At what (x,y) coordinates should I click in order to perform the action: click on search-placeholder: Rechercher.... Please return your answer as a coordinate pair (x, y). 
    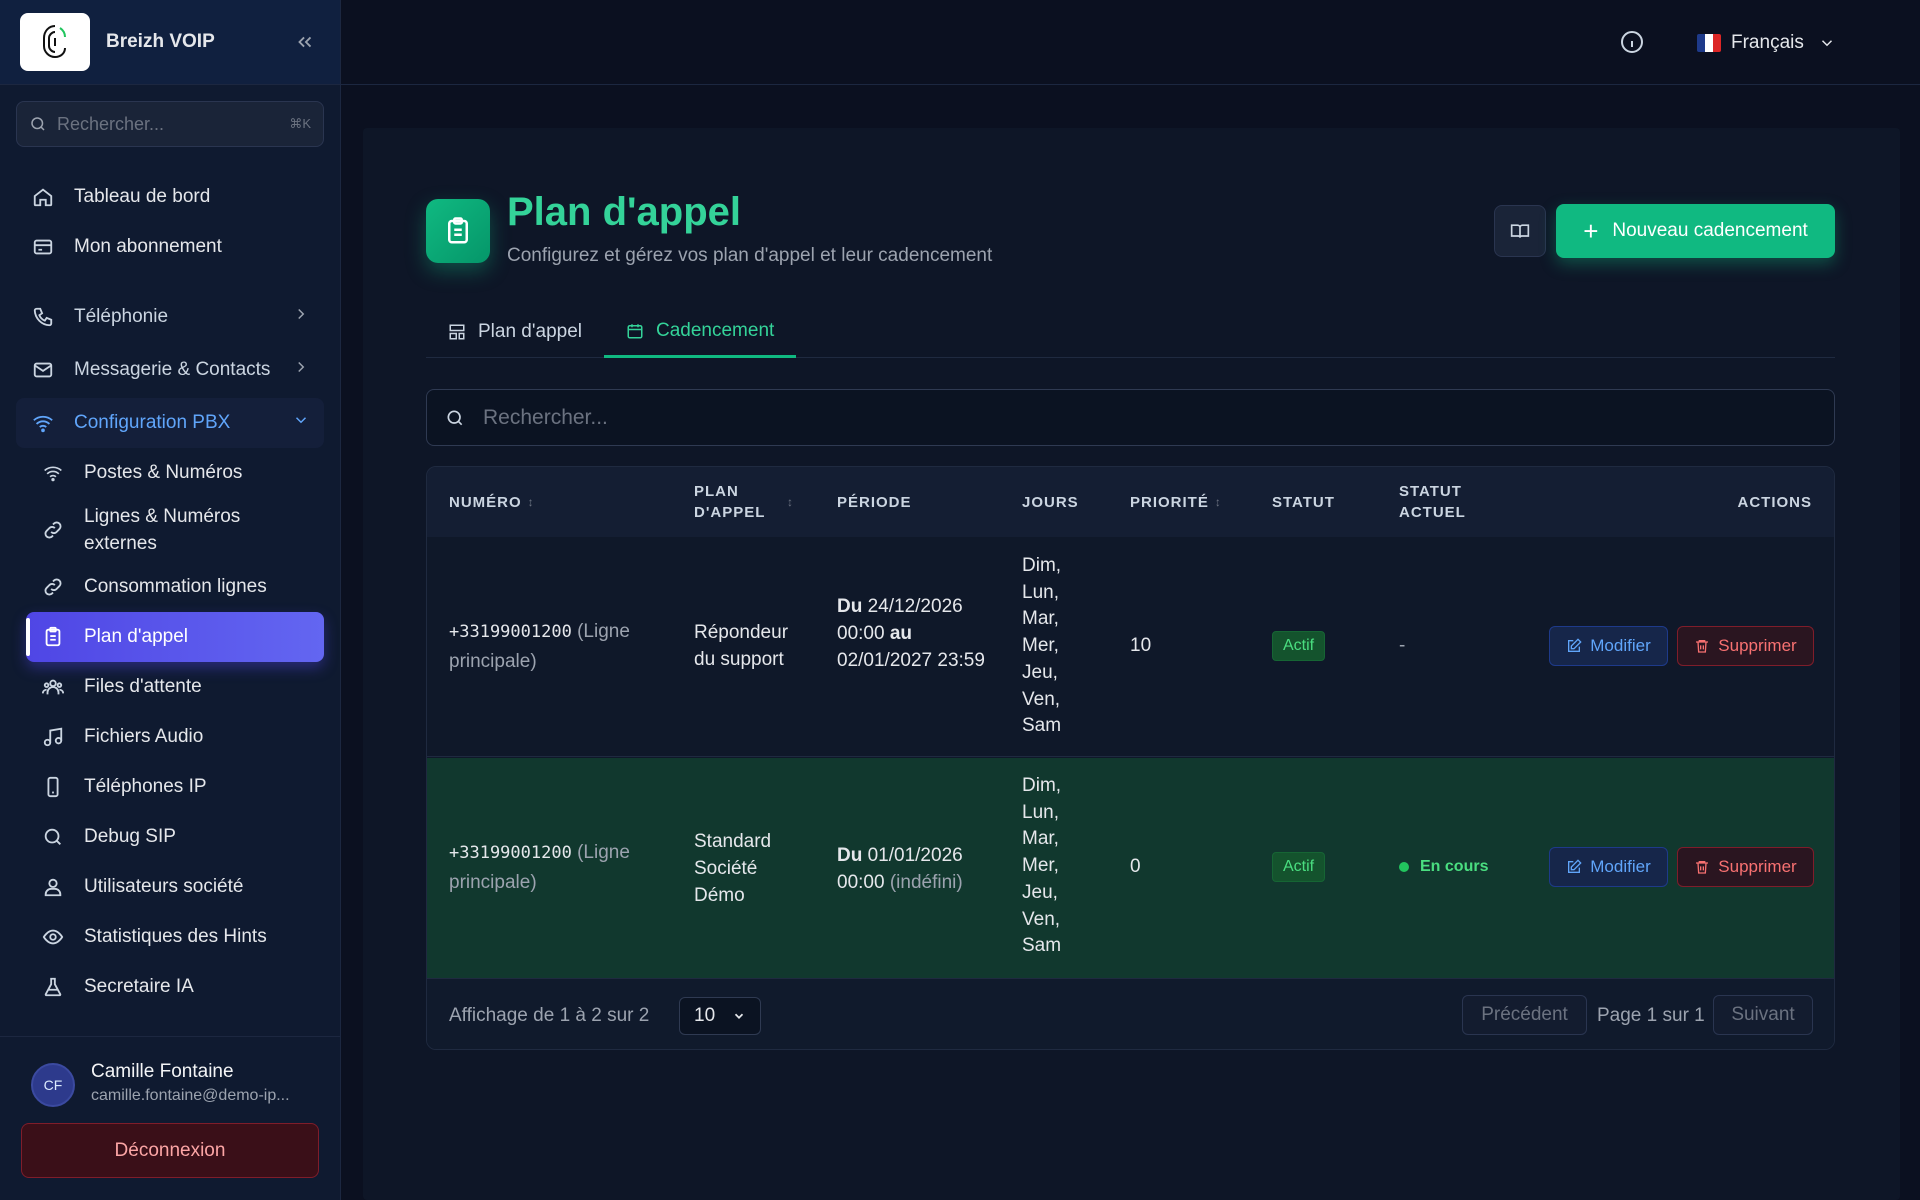
    Looking at the image, I should click on (545, 417).